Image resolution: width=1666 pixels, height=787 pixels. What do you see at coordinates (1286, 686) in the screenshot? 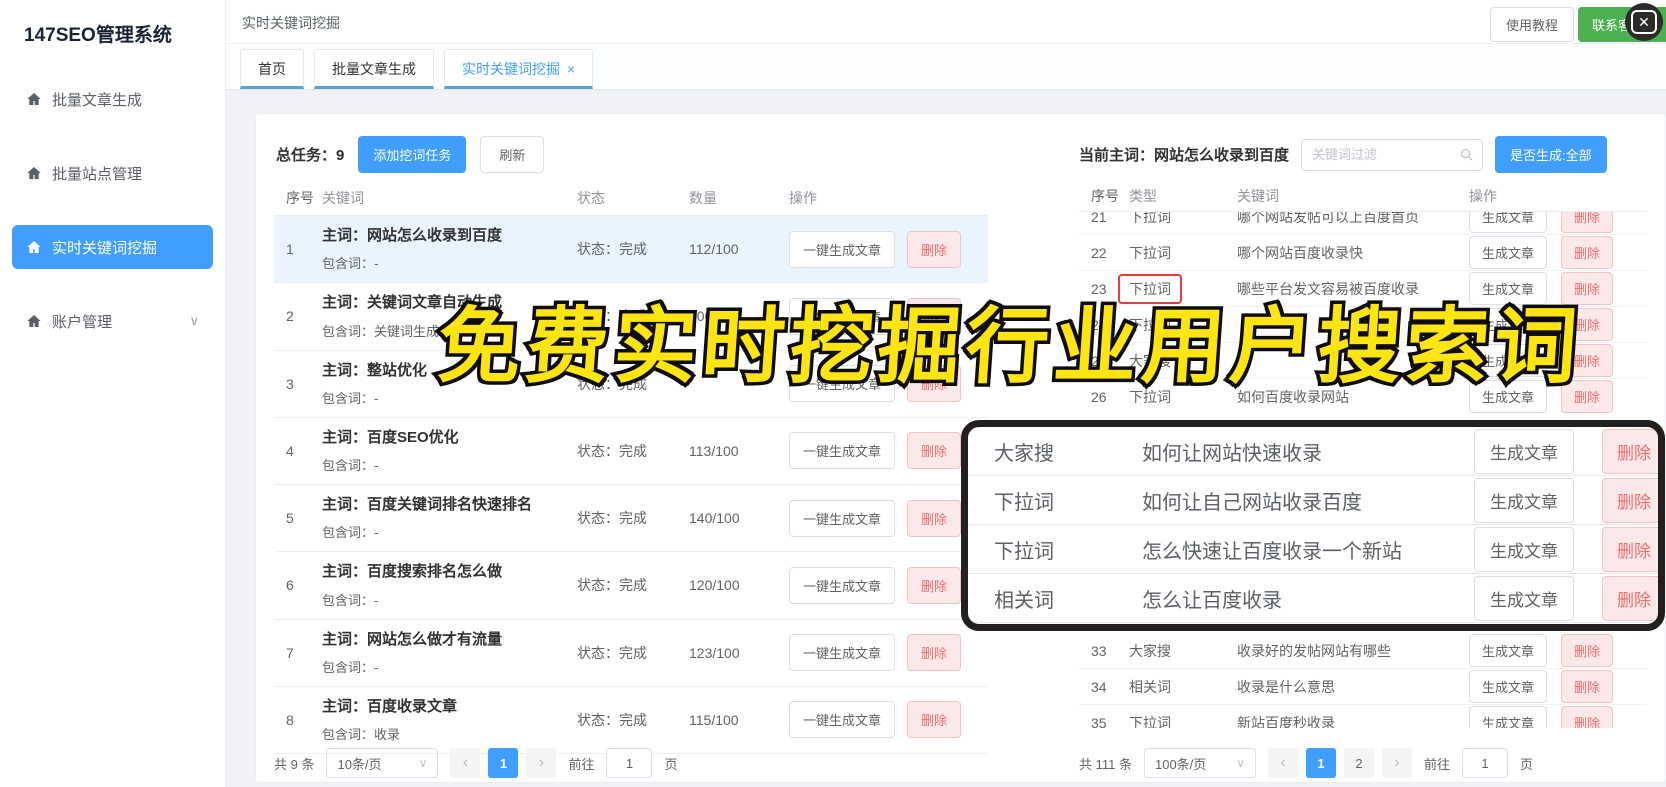
I see `keyword-text: 收录是什么意思` at bounding box center [1286, 686].